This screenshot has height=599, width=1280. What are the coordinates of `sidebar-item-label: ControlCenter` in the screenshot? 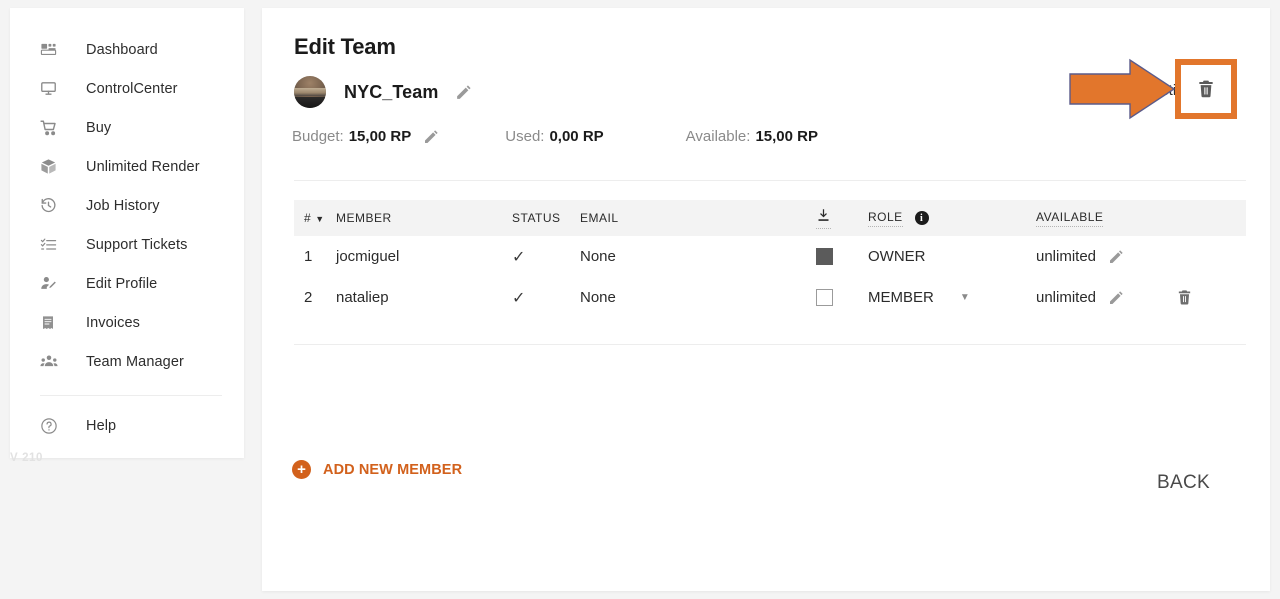 It's located at (132, 88).